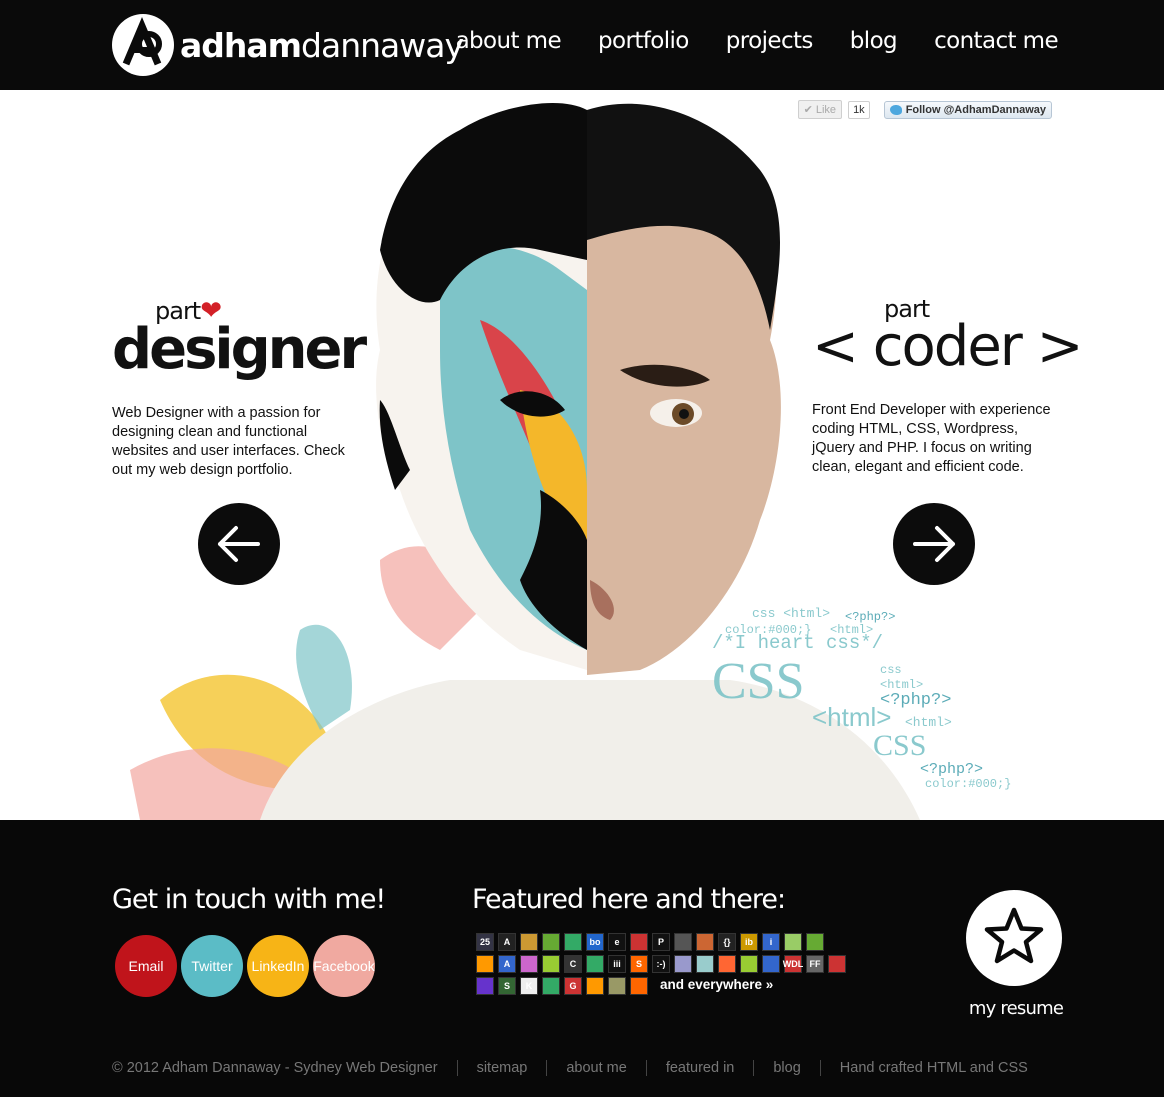 The height and width of the screenshot is (1097, 1164). I want to click on featured-site-icon: FF, so click(815, 964).